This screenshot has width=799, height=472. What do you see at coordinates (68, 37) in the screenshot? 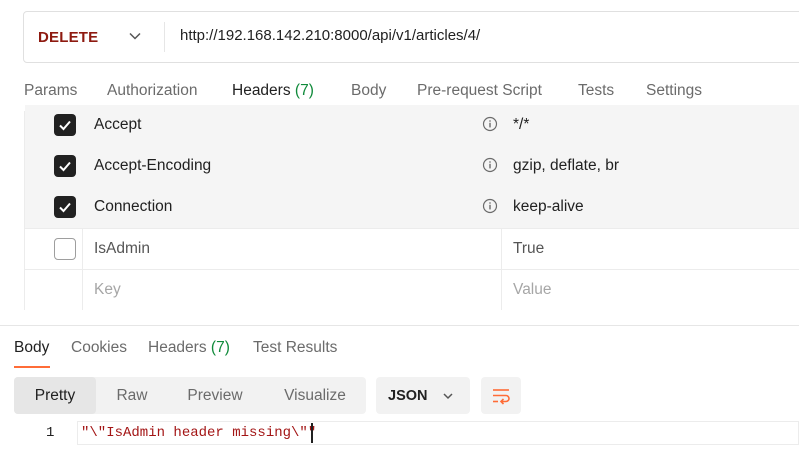
I see `method-label: DELETE` at bounding box center [68, 37].